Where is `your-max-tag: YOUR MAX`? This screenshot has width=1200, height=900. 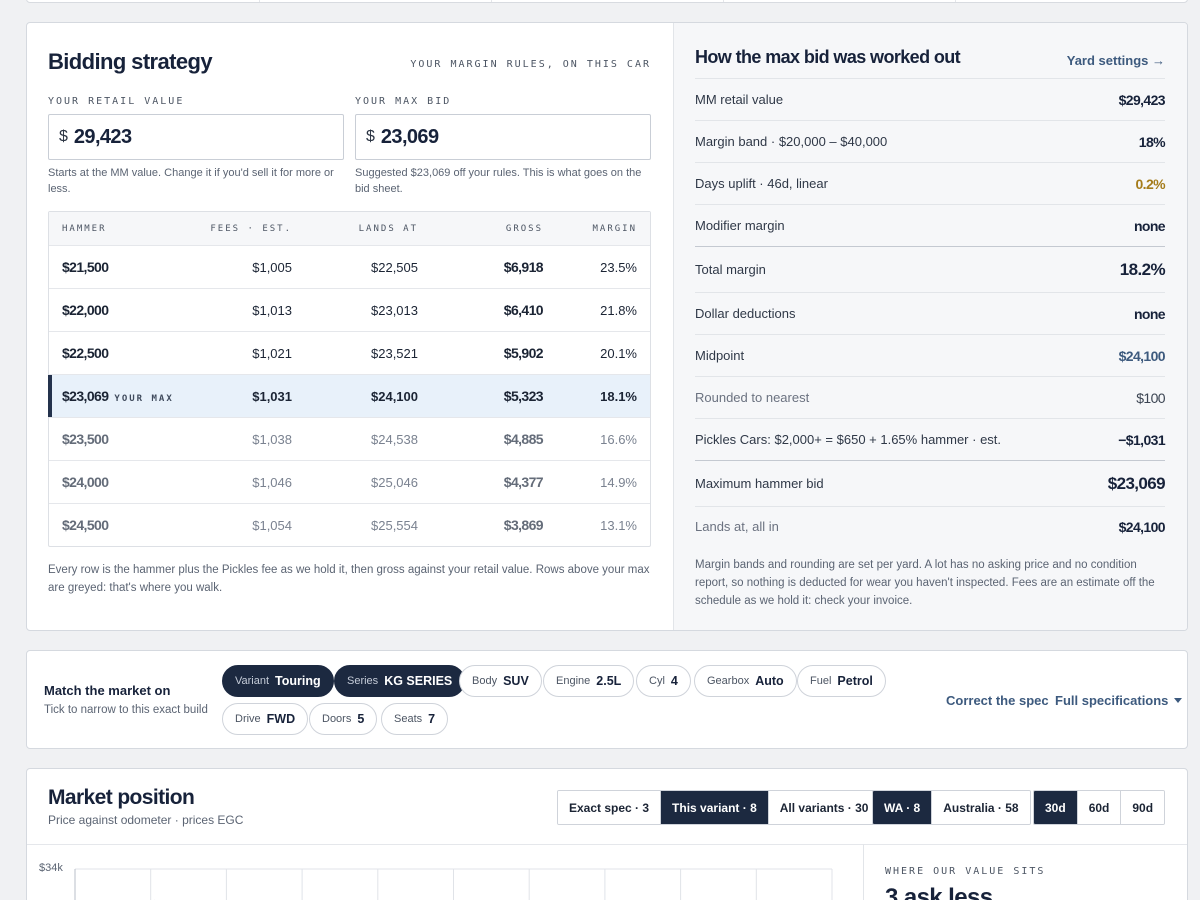
your-max-tag: YOUR MAX is located at coordinates (144, 399).